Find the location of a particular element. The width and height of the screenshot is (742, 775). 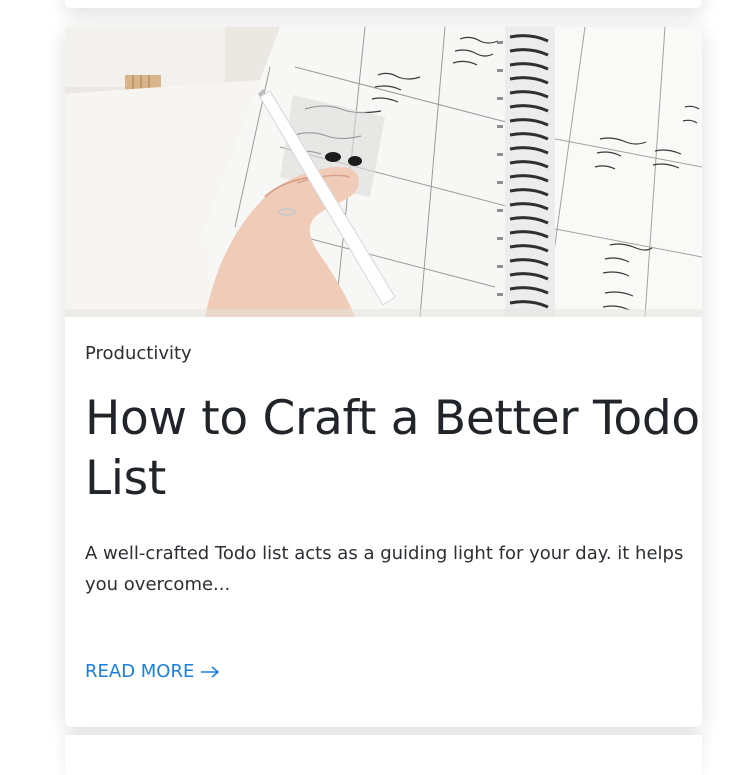

post-category: Productivity is located at coordinates (138, 353).